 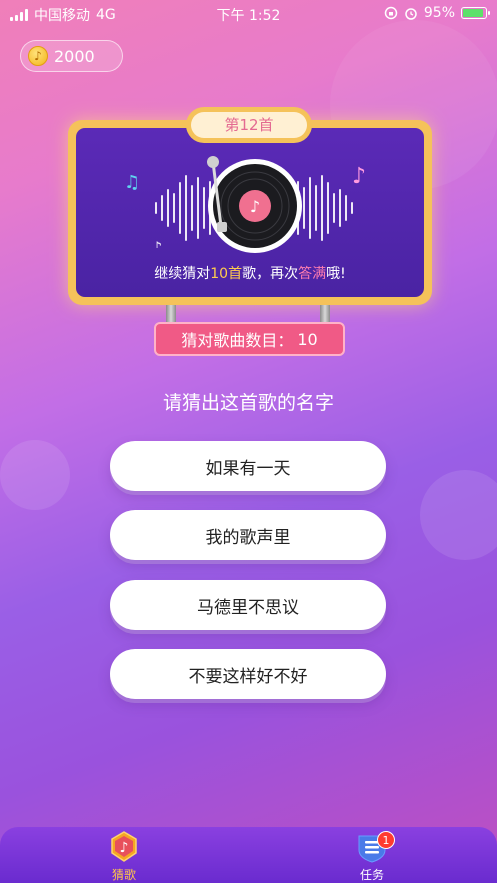 I want to click on score-plate: 猜对歌曲数目： 10, so click(x=249, y=339).